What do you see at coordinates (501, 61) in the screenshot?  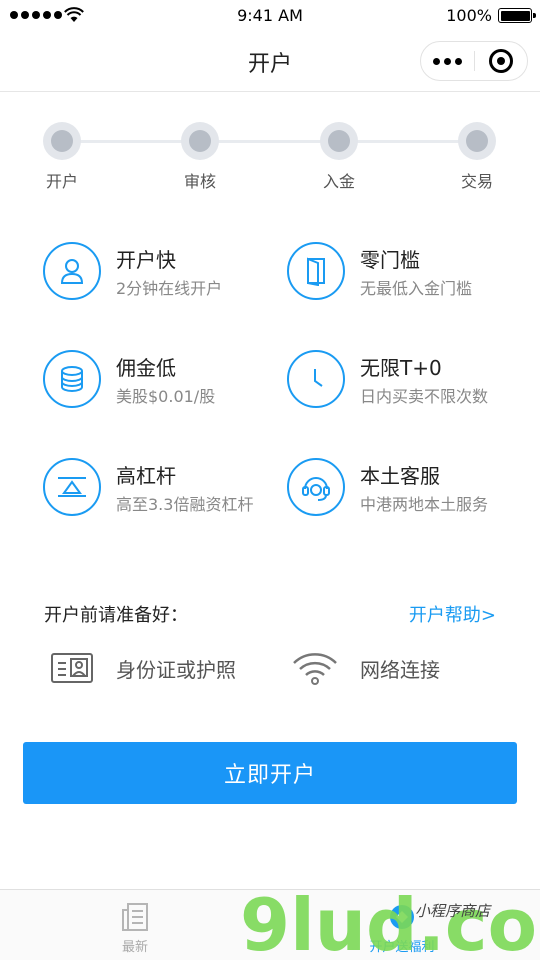 I see `close-target-icon` at bounding box center [501, 61].